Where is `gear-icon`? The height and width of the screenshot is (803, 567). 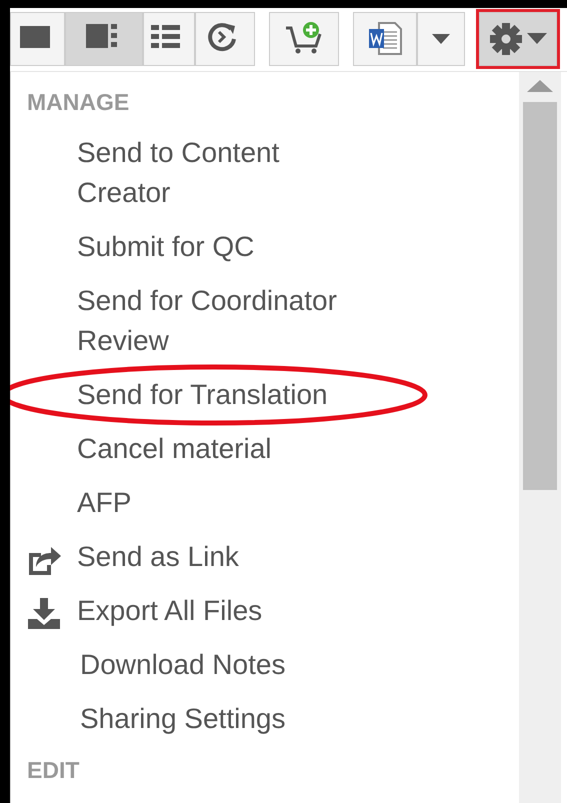
gear-icon is located at coordinates (506, 39).